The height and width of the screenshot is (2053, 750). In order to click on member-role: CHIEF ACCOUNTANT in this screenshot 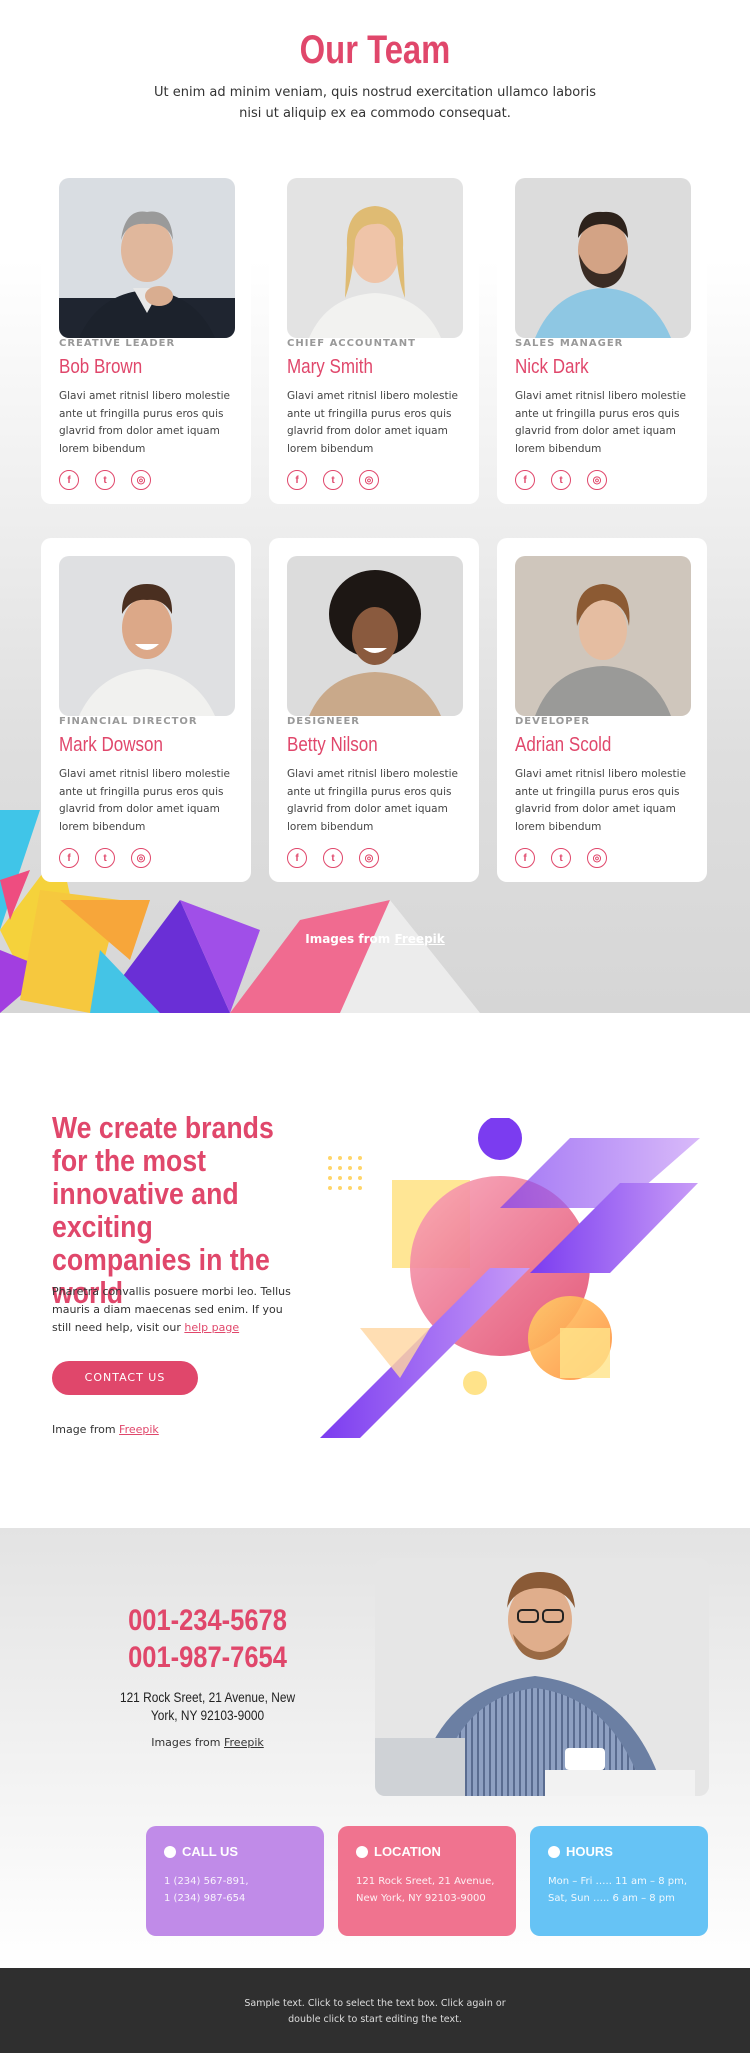, I will do `click(351, 343)`.